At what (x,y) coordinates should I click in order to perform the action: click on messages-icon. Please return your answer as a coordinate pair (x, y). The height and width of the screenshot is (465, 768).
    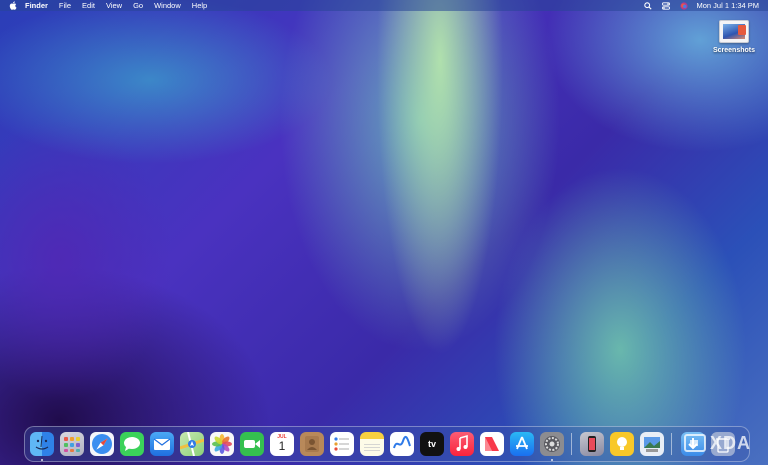
    Looking at the image, I should click on (132, 444).